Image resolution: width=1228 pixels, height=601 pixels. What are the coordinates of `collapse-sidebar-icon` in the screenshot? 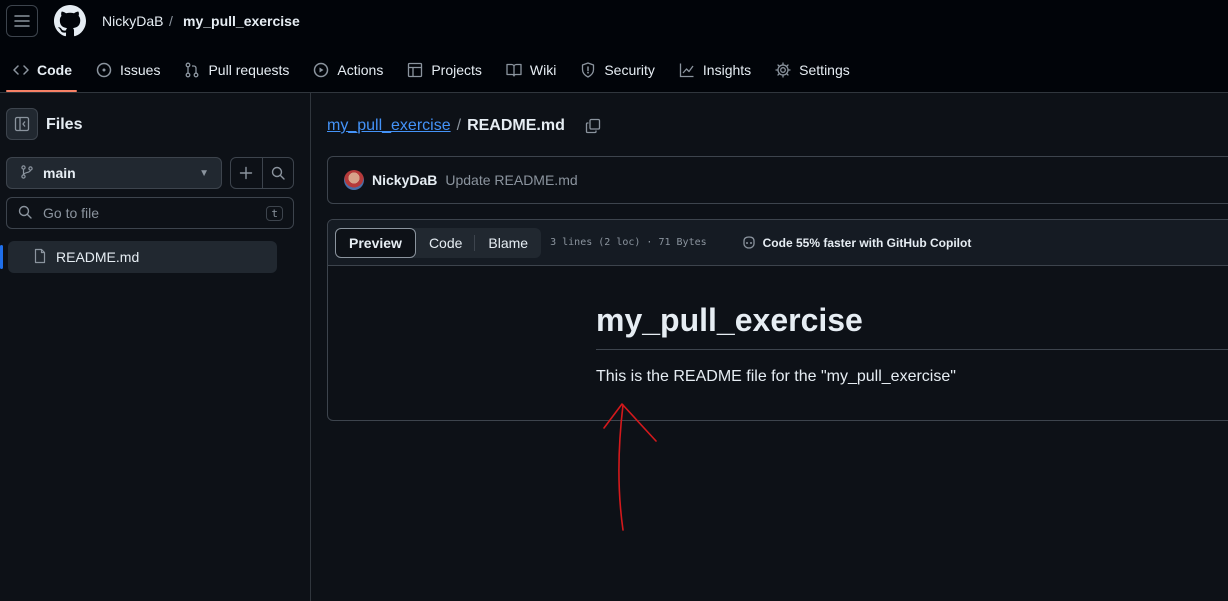 It's located at (22, 124).